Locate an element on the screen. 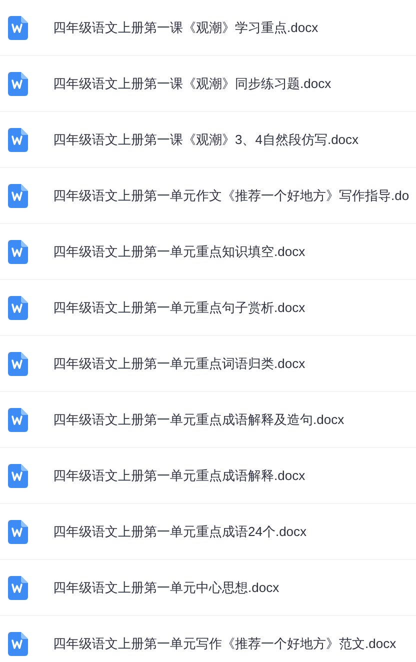  file-row: 四年级语文上册第一单元中心思想.docx is located at coordinates (208, 588).